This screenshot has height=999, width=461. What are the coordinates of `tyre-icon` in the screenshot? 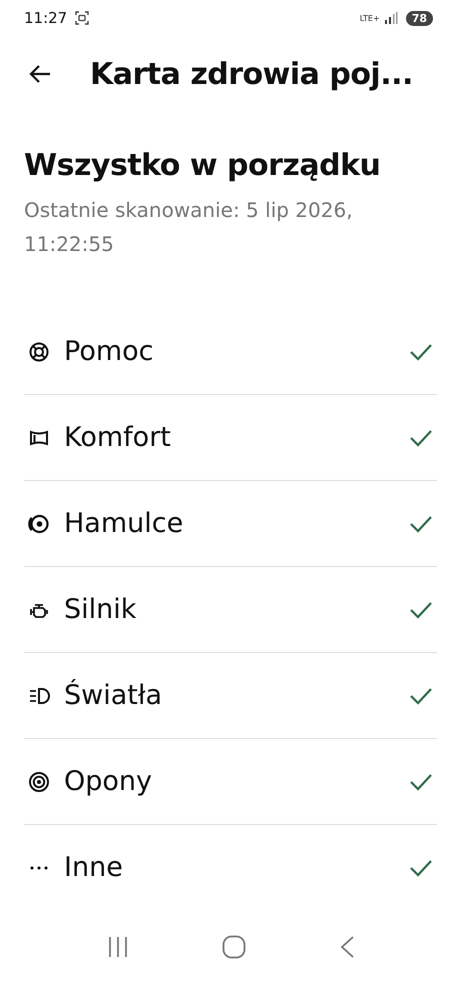 It's located at (39, 781).